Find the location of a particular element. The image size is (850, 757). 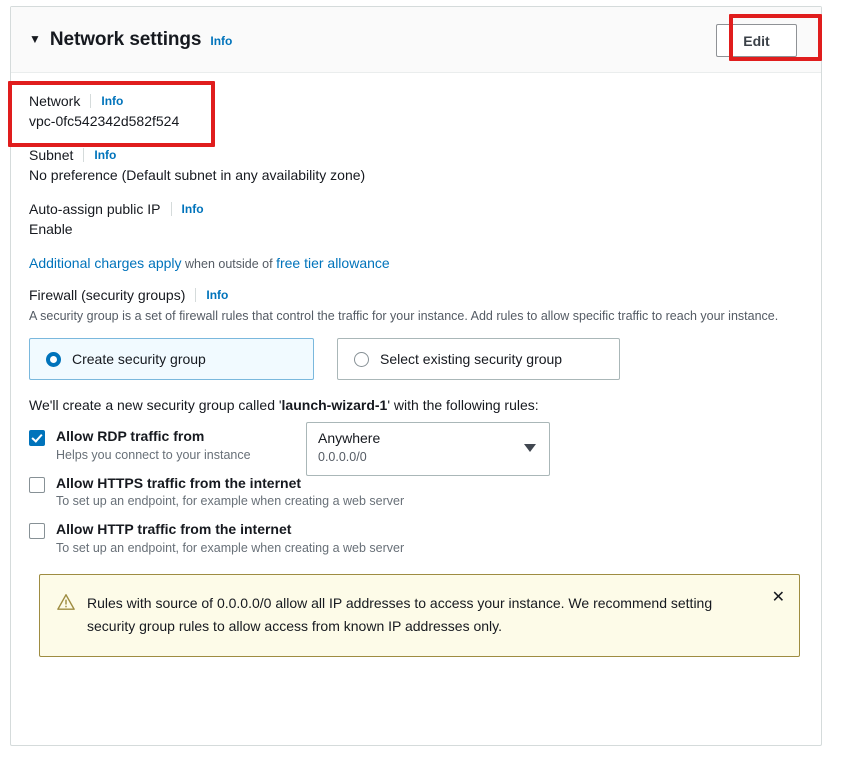

auto-assign-ip-label: Auto-assign public IP is located at coordinates (95, 209).